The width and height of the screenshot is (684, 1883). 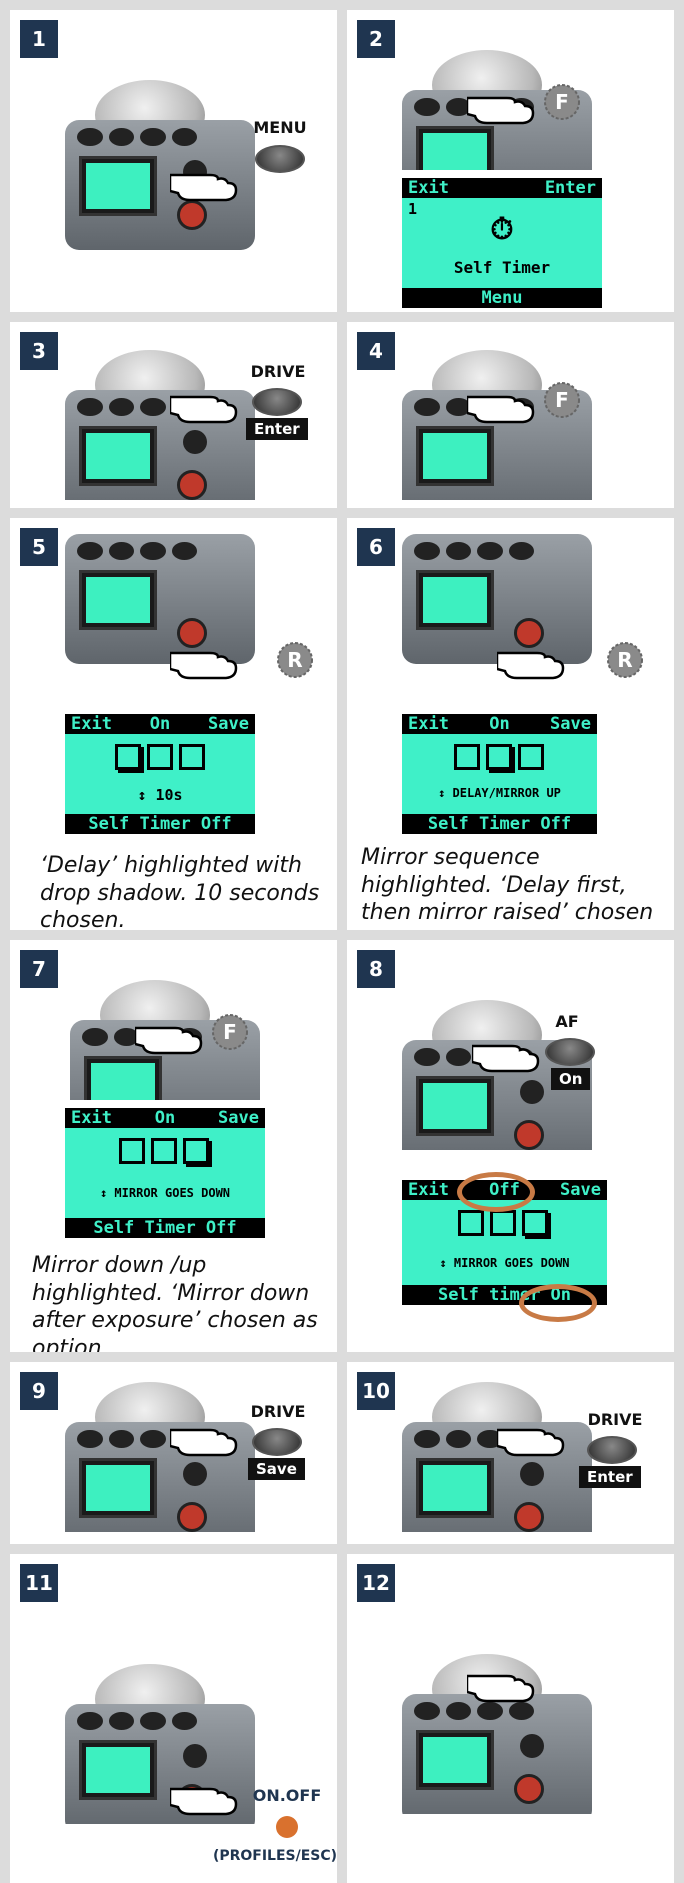 What do you see at coordinates (502, 229) in the screenshot?
I see `timer-icon: ⏱` at bounding box center [502, 229].